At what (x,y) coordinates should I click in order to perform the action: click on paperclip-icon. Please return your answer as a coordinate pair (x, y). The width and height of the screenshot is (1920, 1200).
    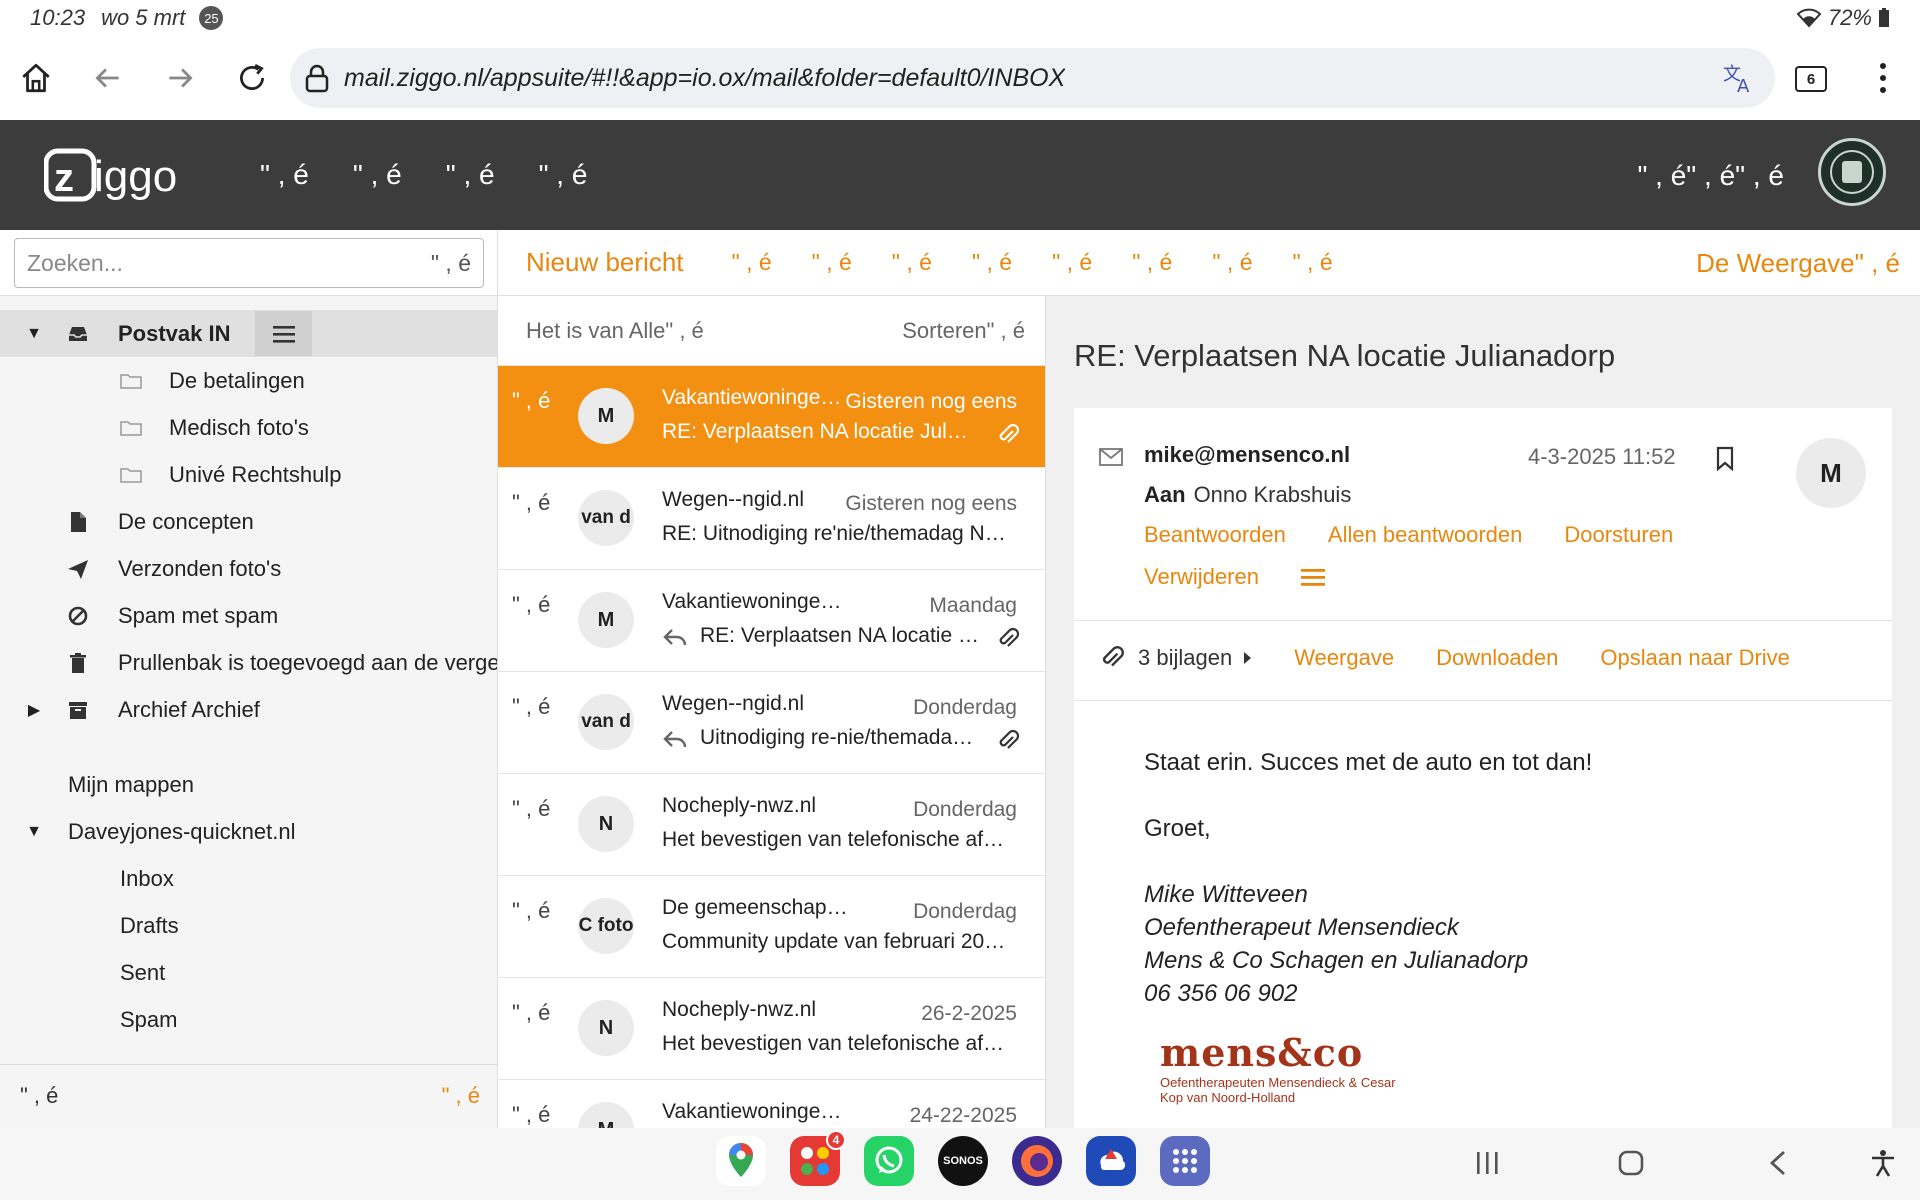
    Looking at the image, I should click on (1009, 433).